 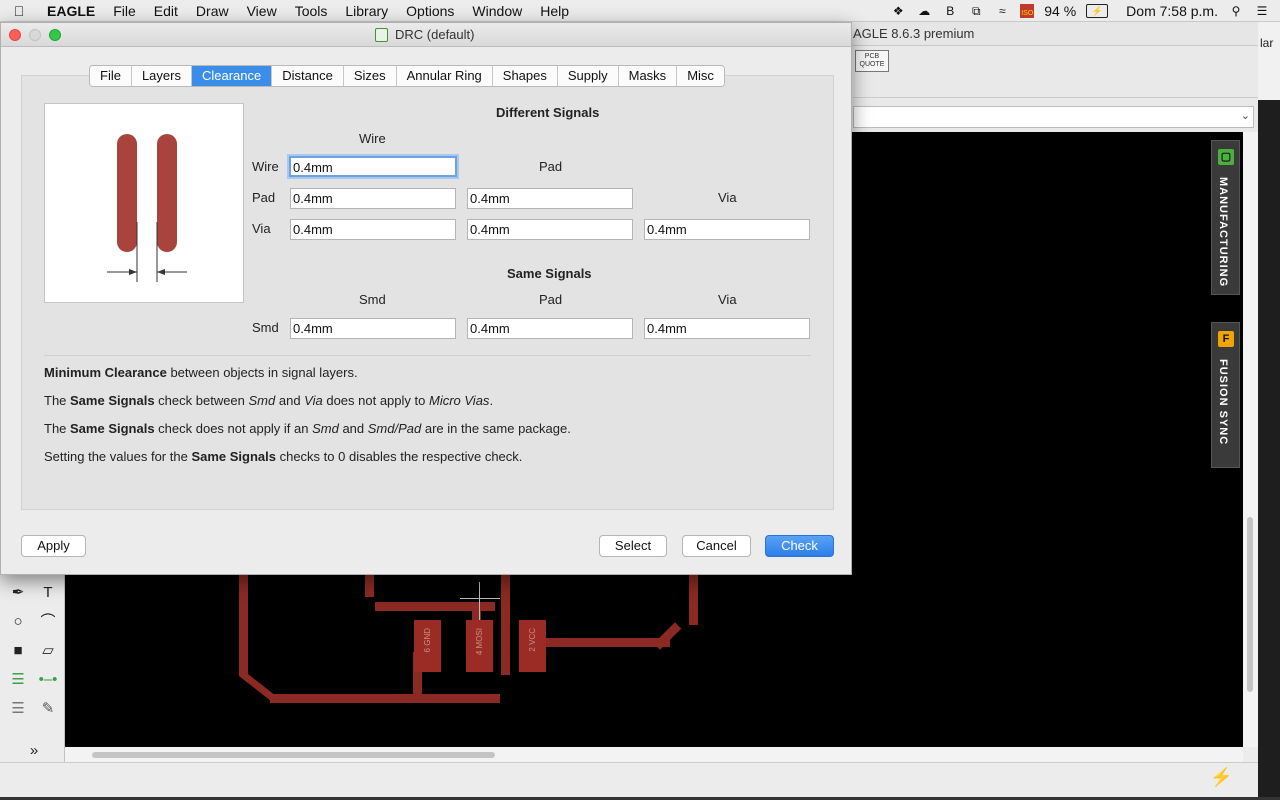 What do you see at coordinates (549, 273) in the screenshot?
I see `same-signals-heading: Same Signals` at bounding box center [549, 273].